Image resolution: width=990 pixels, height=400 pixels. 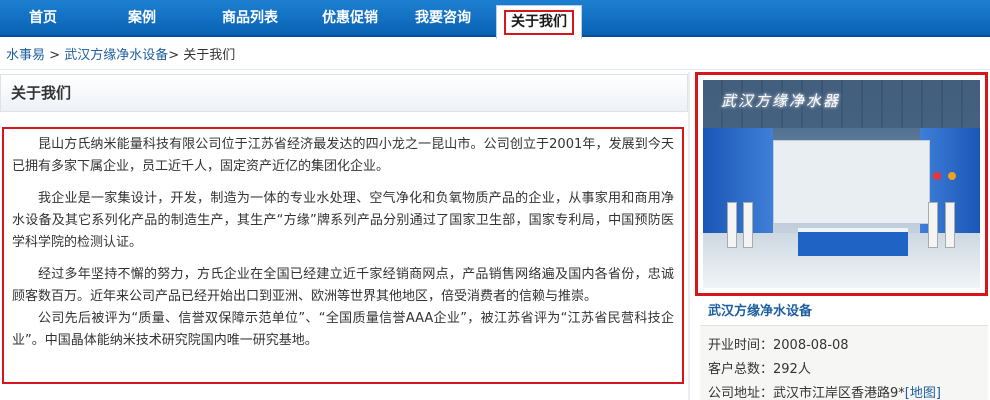 What do you see at coordinates (209, 55) in the screenshot?
I see `breadcrumb-current: 关于我们` at bounding box center [209, 55].